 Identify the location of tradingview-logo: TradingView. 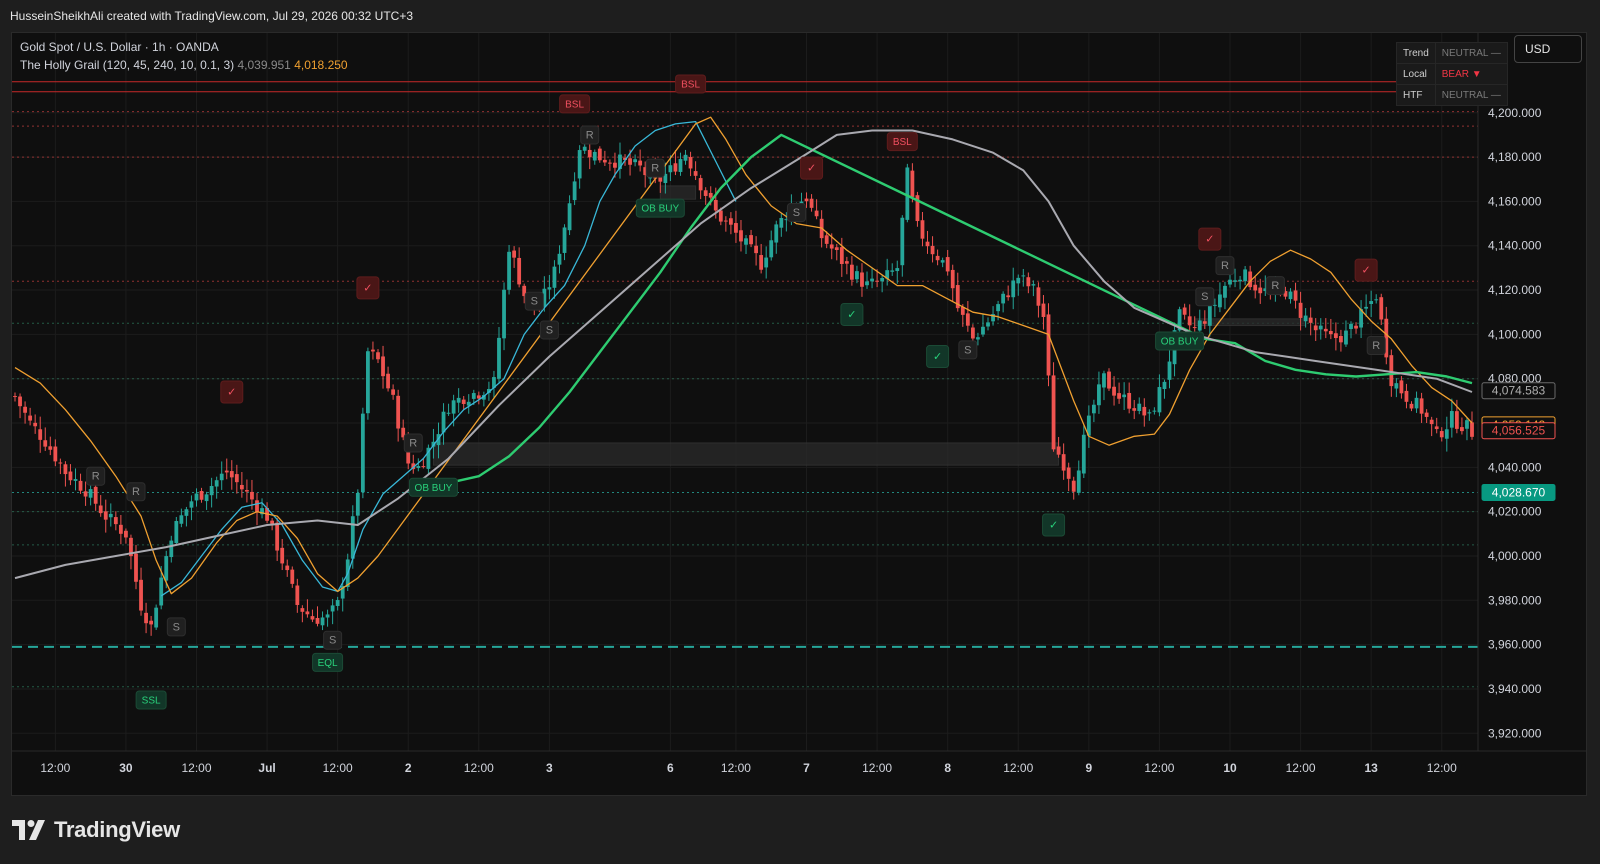
(96, 830).